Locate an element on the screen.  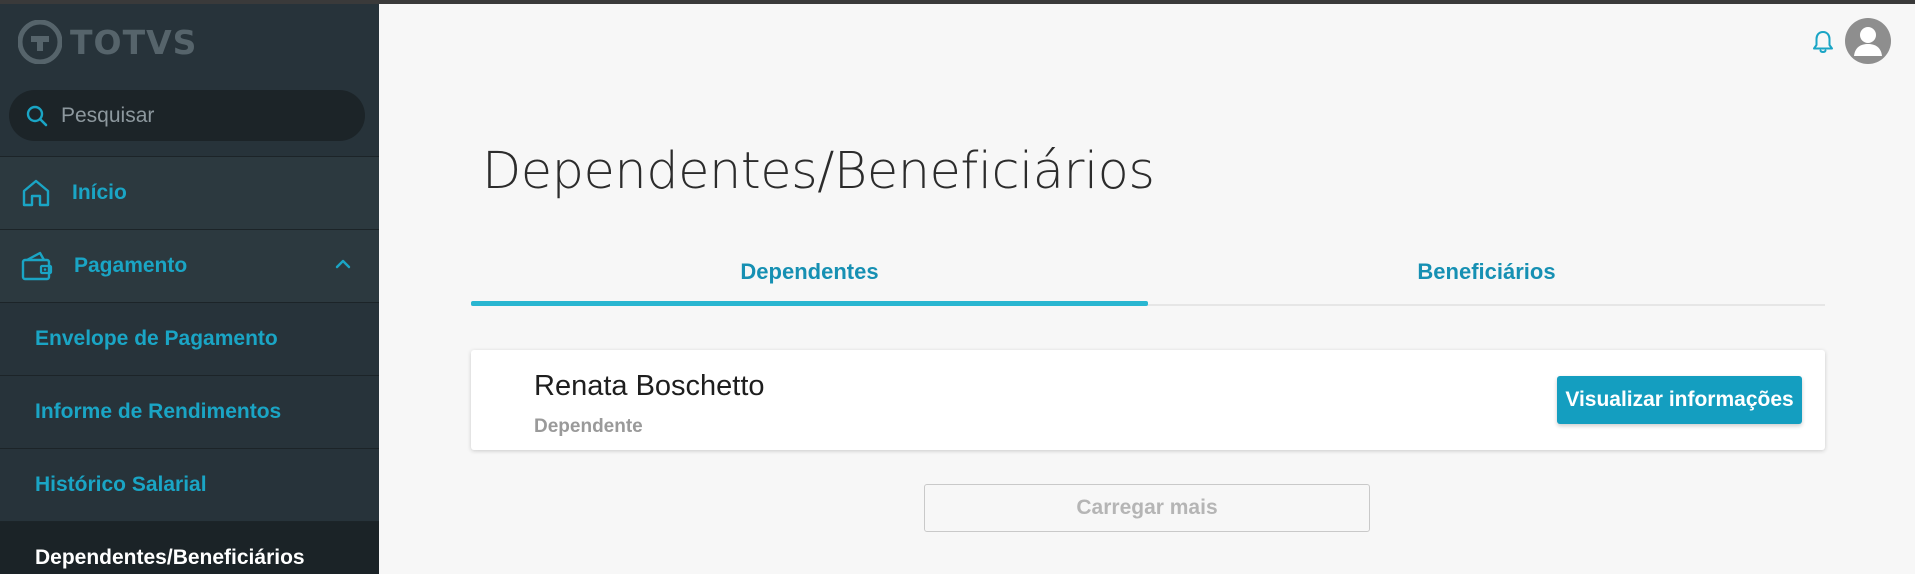
brand-logo: TOTVS is located at coordinates (107, 42).